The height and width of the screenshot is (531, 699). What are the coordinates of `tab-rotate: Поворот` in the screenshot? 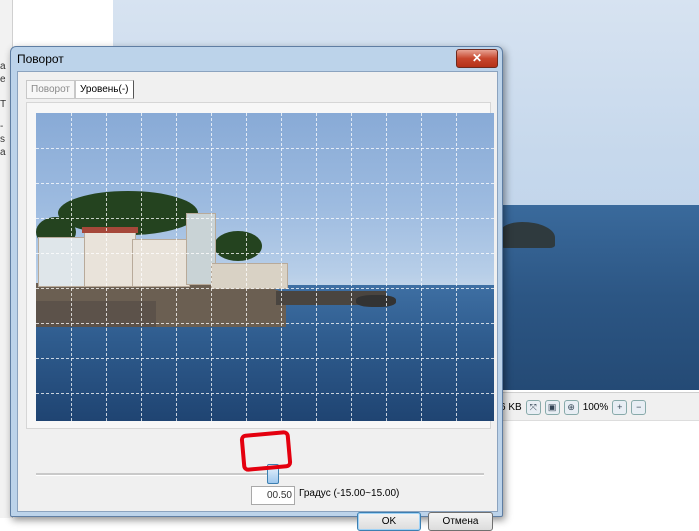 It's located at (50, 89).